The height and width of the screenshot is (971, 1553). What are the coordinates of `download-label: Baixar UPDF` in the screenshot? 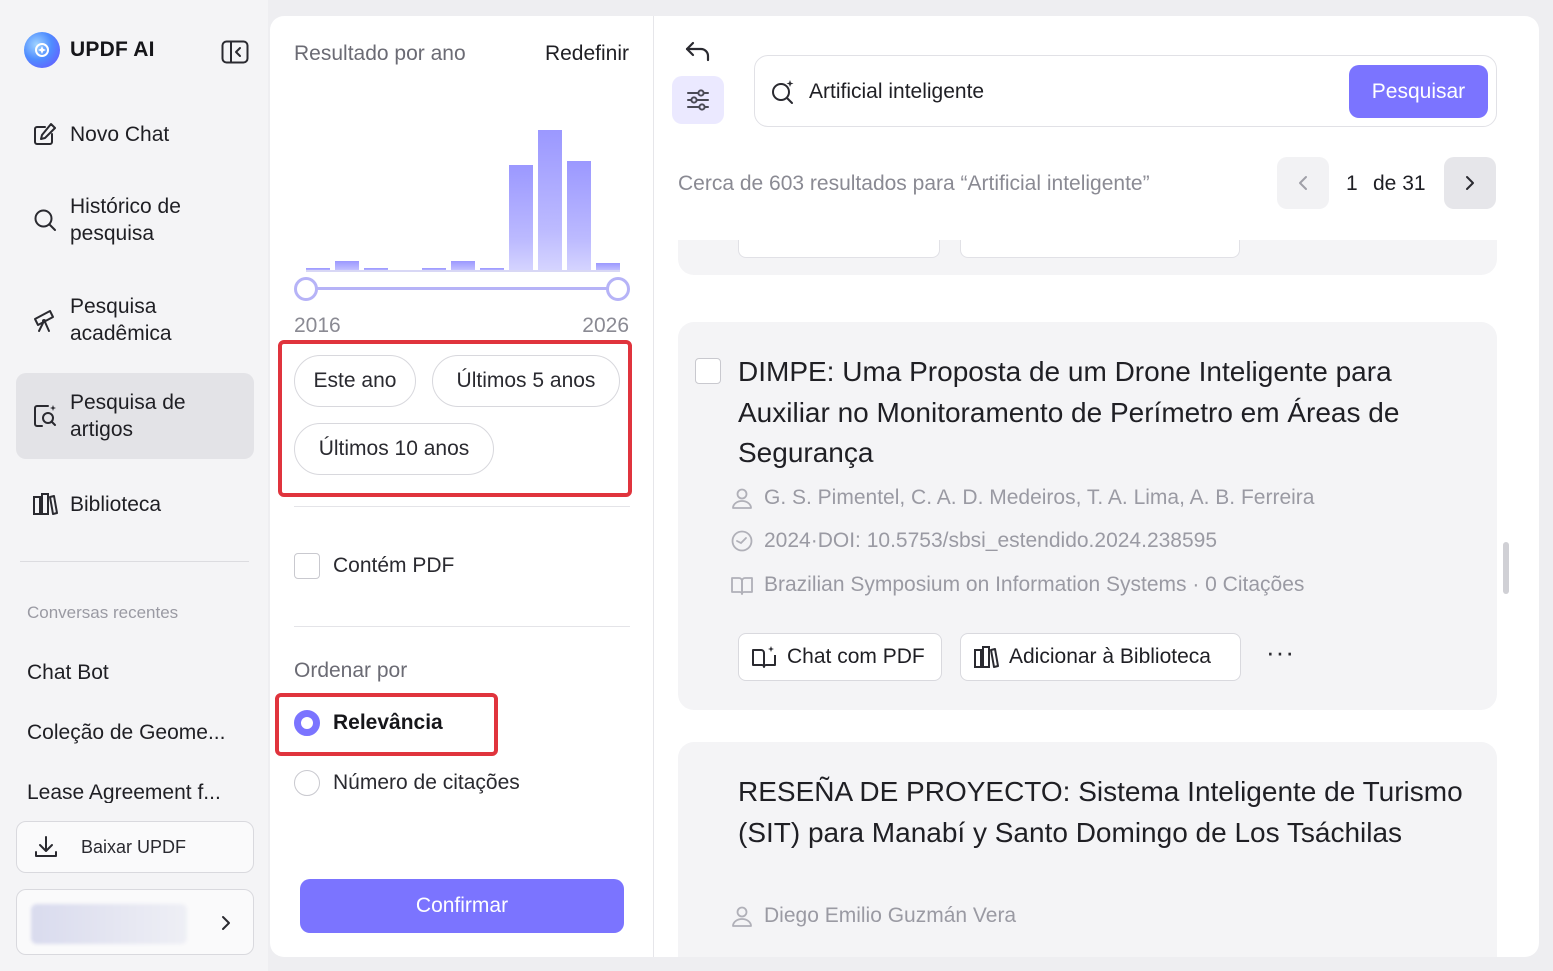 It's located at (134, 846).